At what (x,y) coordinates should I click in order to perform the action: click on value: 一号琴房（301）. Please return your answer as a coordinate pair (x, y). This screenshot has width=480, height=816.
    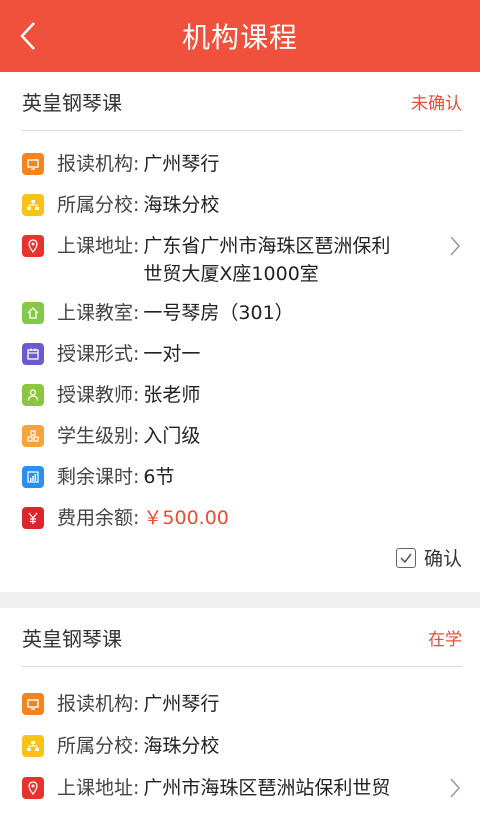
    Looking at the image, I should click on (218, 313).